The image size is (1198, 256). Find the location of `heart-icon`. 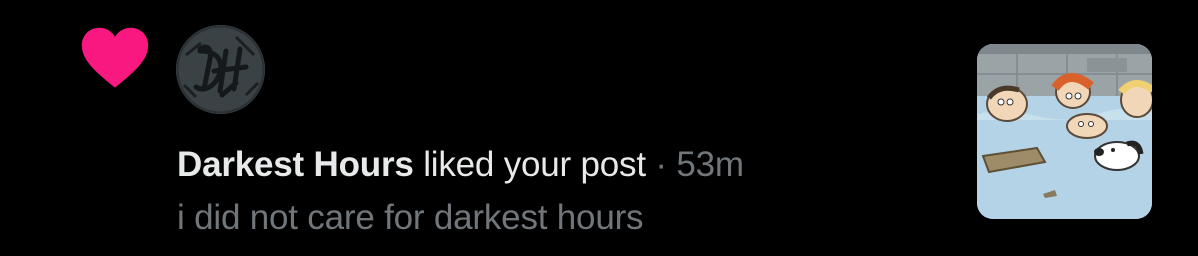

heart-icon is located at coordinates (115, 57).